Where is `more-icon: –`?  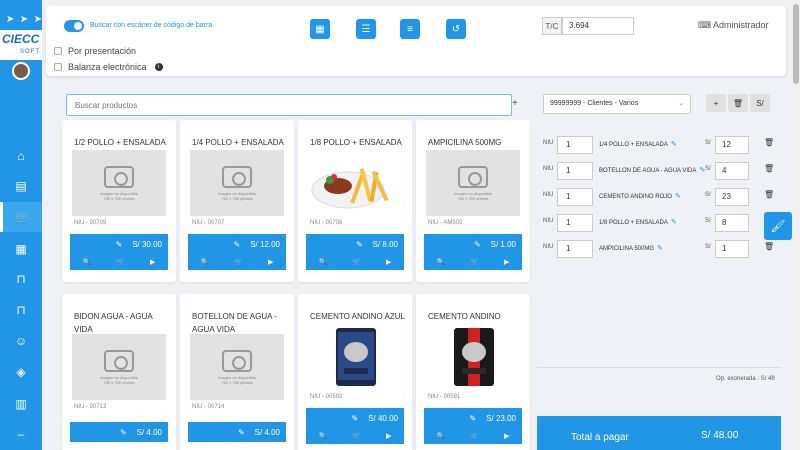 more-icon: – is located at coordinates (21, 434).